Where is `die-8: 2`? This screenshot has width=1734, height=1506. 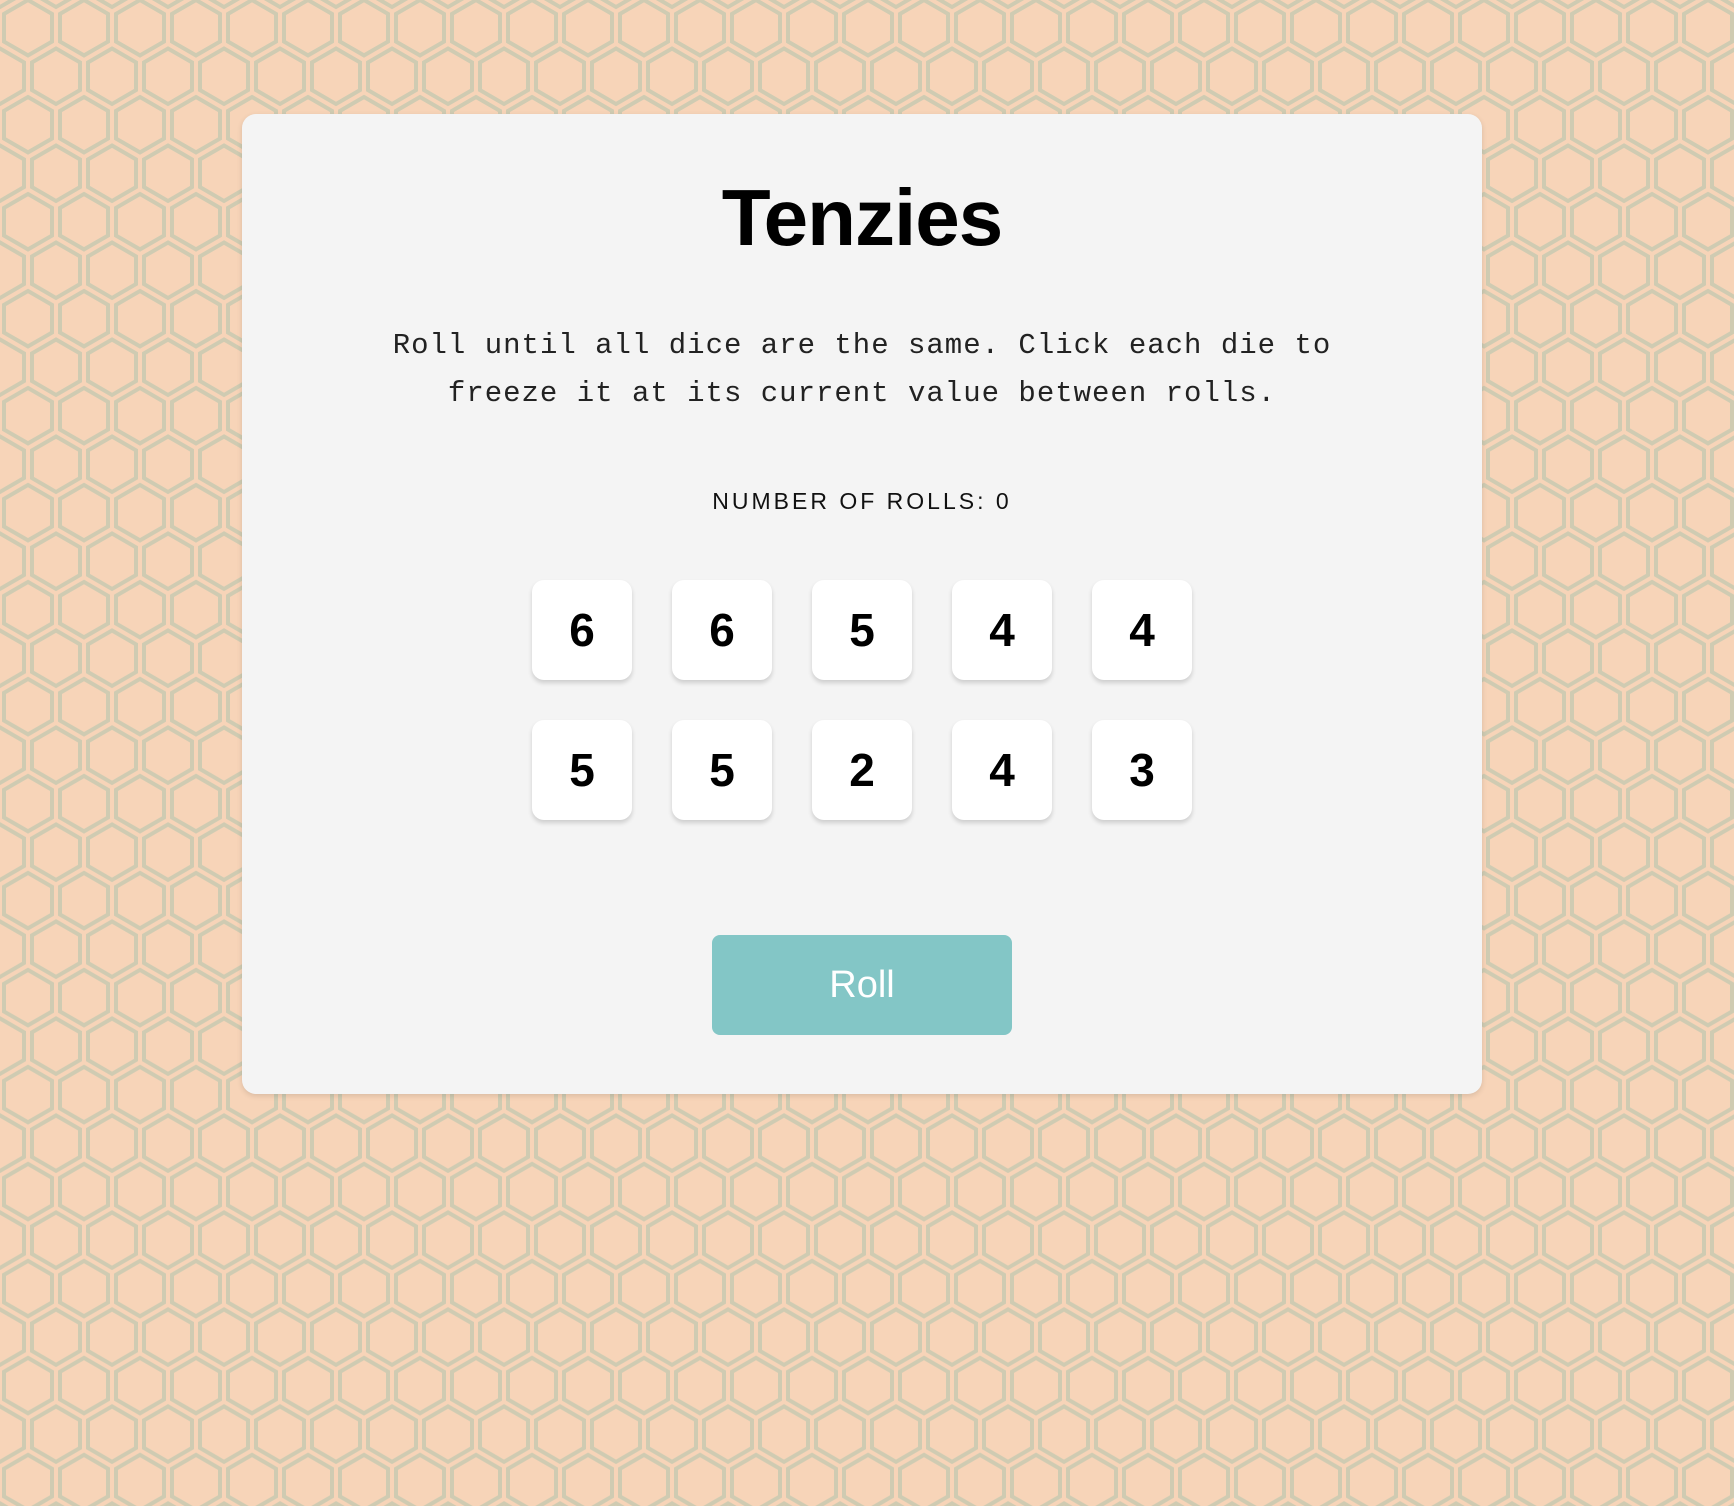 die-8: 2 is located at coordinates (862, 770).